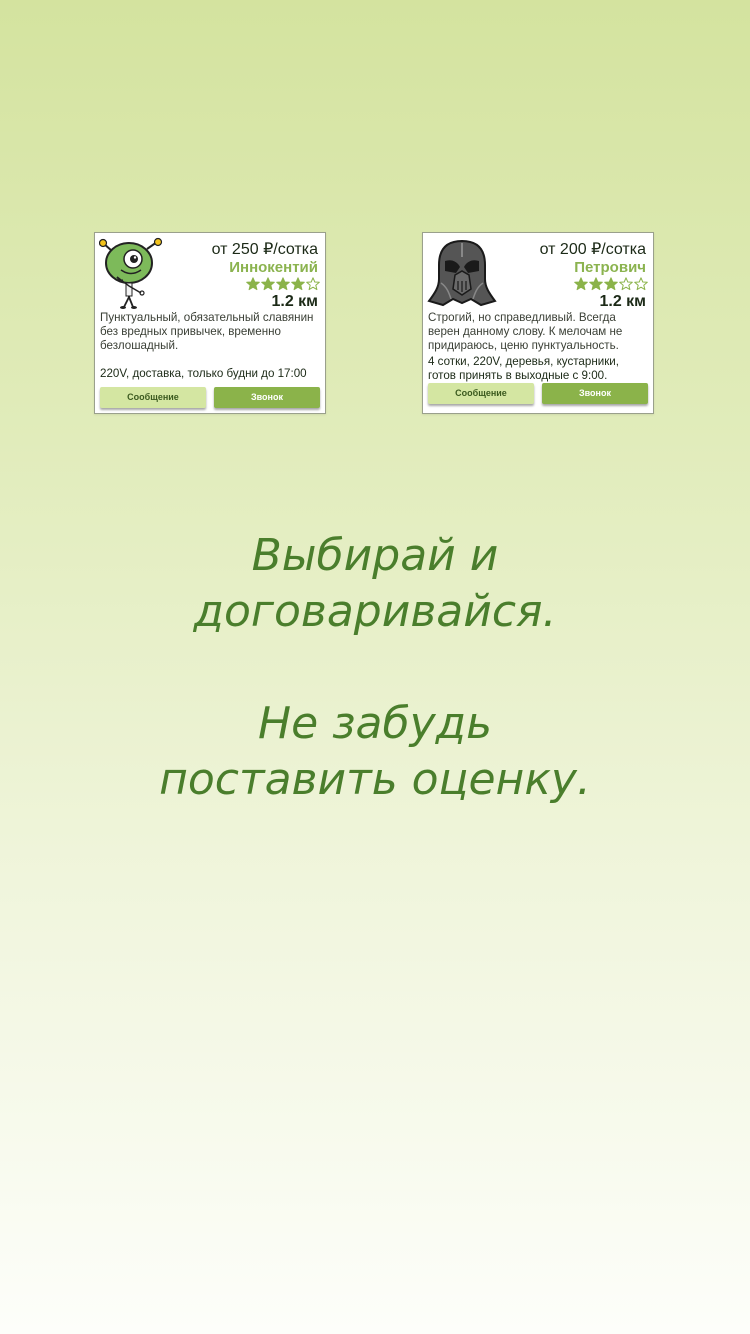 The image size is (750, 1334). Describe the element at coordinates (375, 723) in the screenshot. I see `slogan-line: Не забудь` at that location.